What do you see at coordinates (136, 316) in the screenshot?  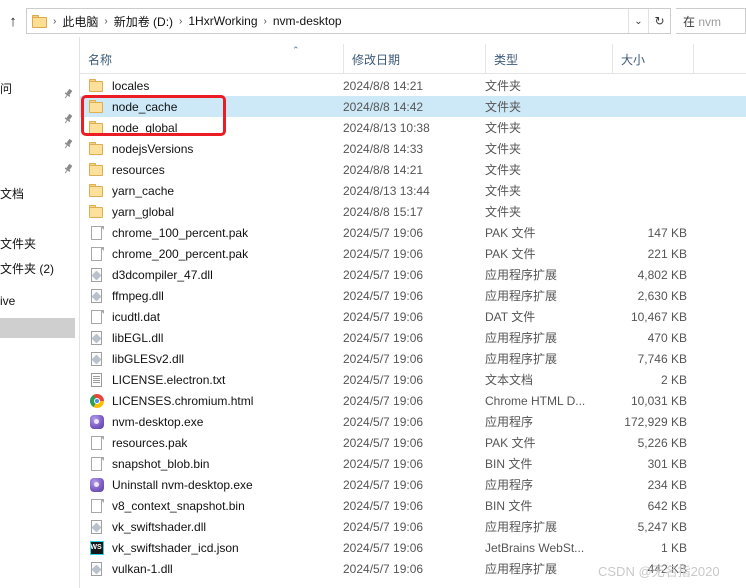 I see `file-name-label: icudtl.dat` at bounding box center [136, 316].